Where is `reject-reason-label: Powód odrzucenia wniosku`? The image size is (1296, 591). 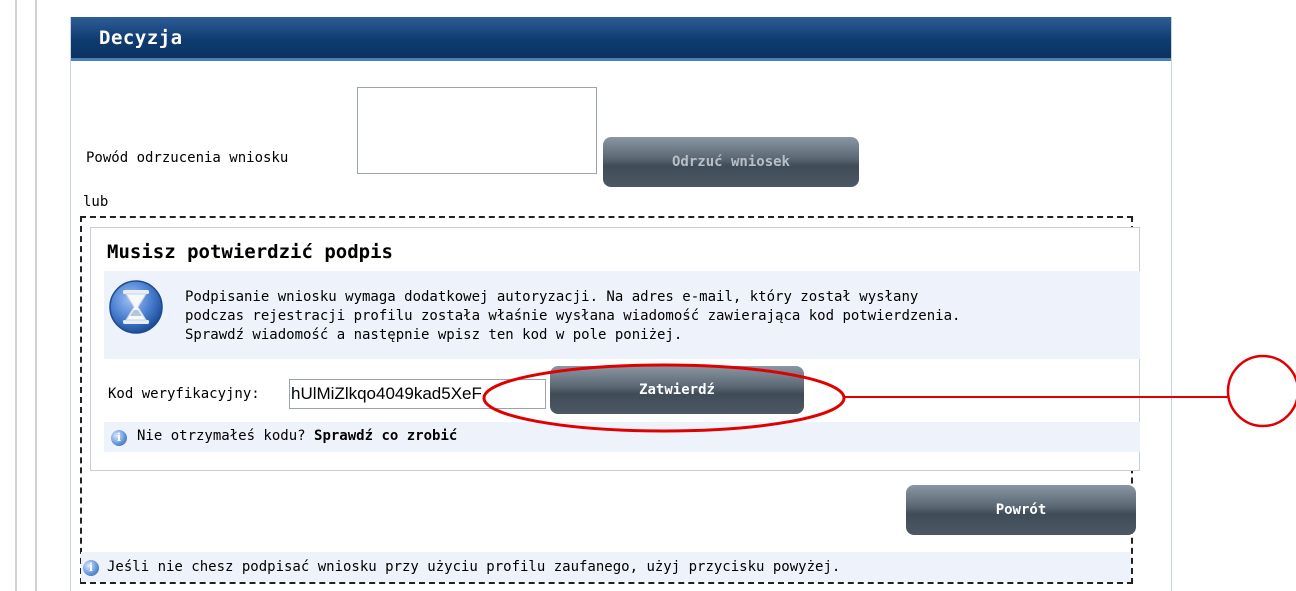
reject-reason-label: Powód odrzucenia wniosku is located at coordinates (187, 158).